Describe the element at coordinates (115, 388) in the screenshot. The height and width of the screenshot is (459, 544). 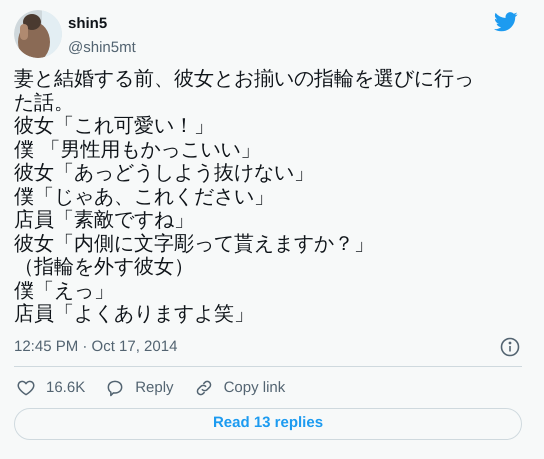
I see `speech-bubble-icon` at that location.